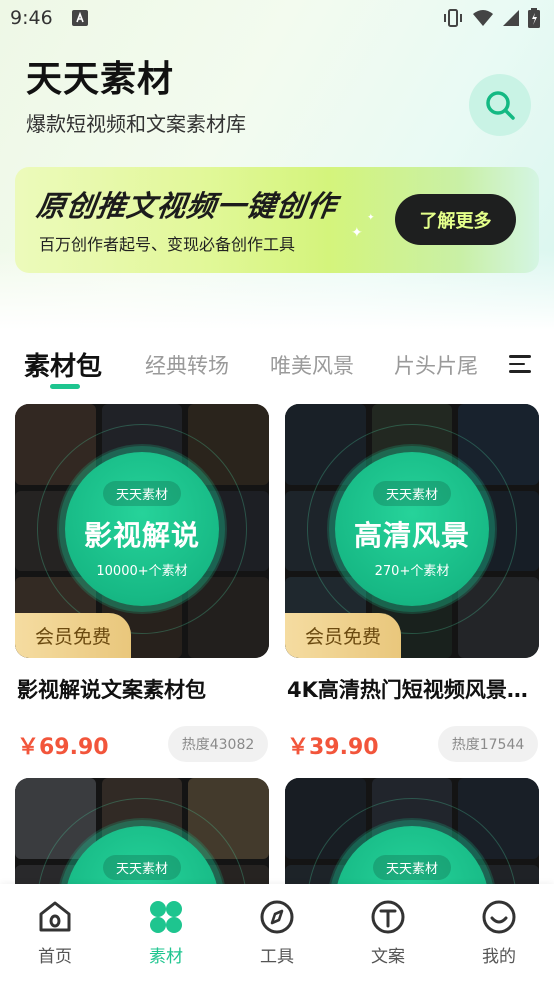 Image resolution: width=554 pixels, height=984 pixels. What do you see at coordinates (520, 365) in the screenshot?
I see `menu-icon` at bounding box center [520, 365].